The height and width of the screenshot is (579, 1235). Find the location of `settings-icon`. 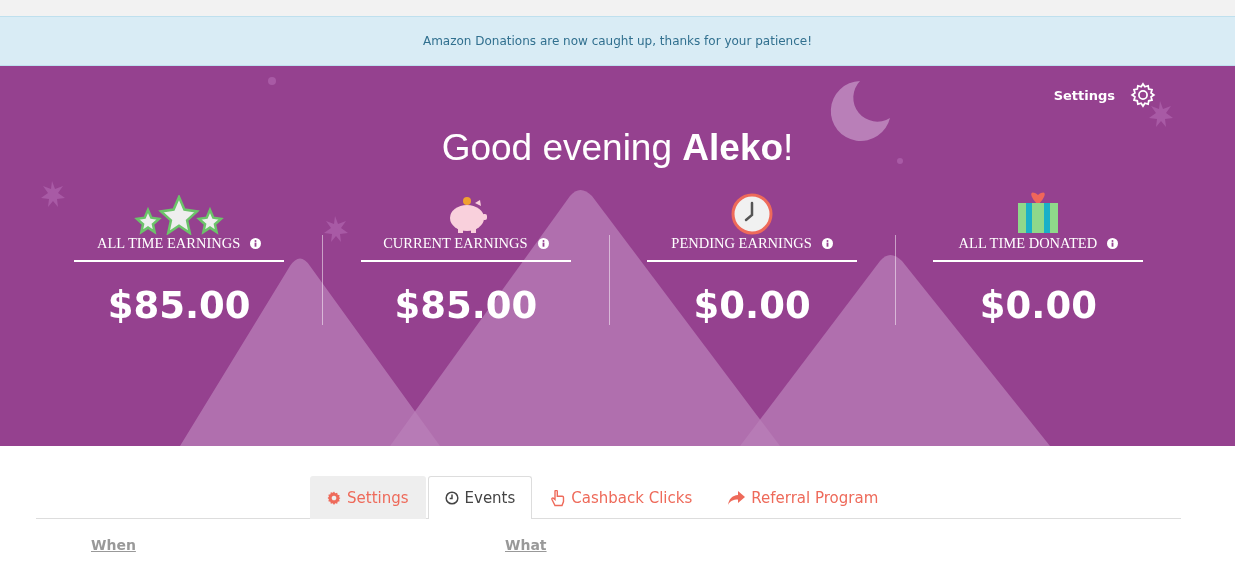

settings-icon is located at coordinates (1143, 95).